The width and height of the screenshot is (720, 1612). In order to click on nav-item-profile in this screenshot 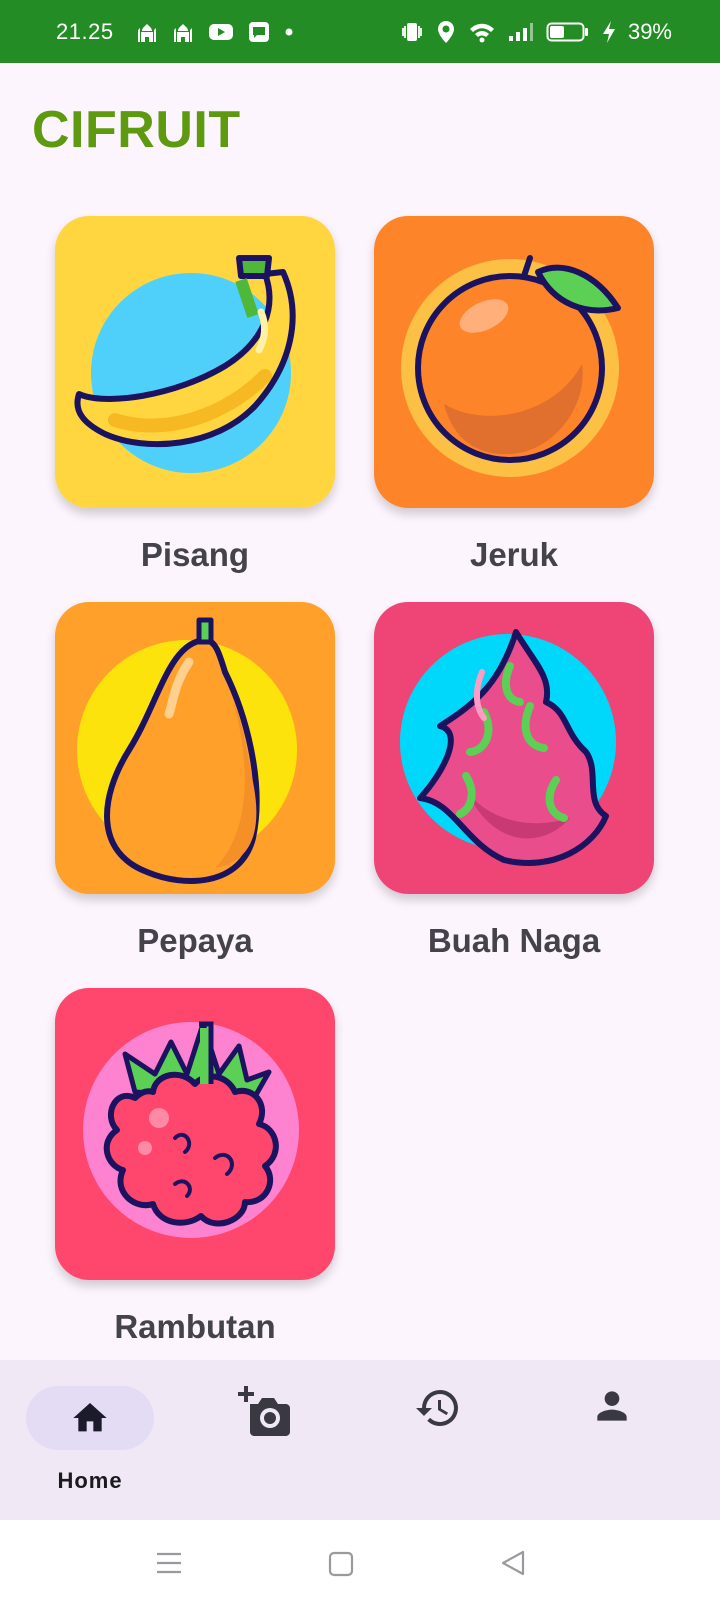, I will do `click(630, 1440)`.